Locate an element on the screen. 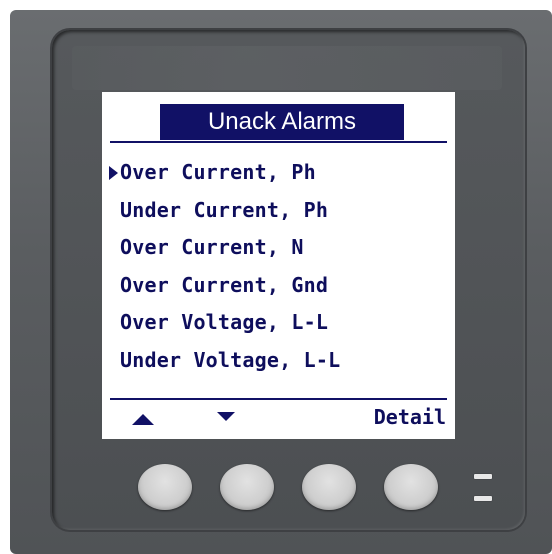 The width and height of the screenshot is (552, 554). alarm-item-under-current-ph: Under Current, Ph is located at coordinates (225, 211).